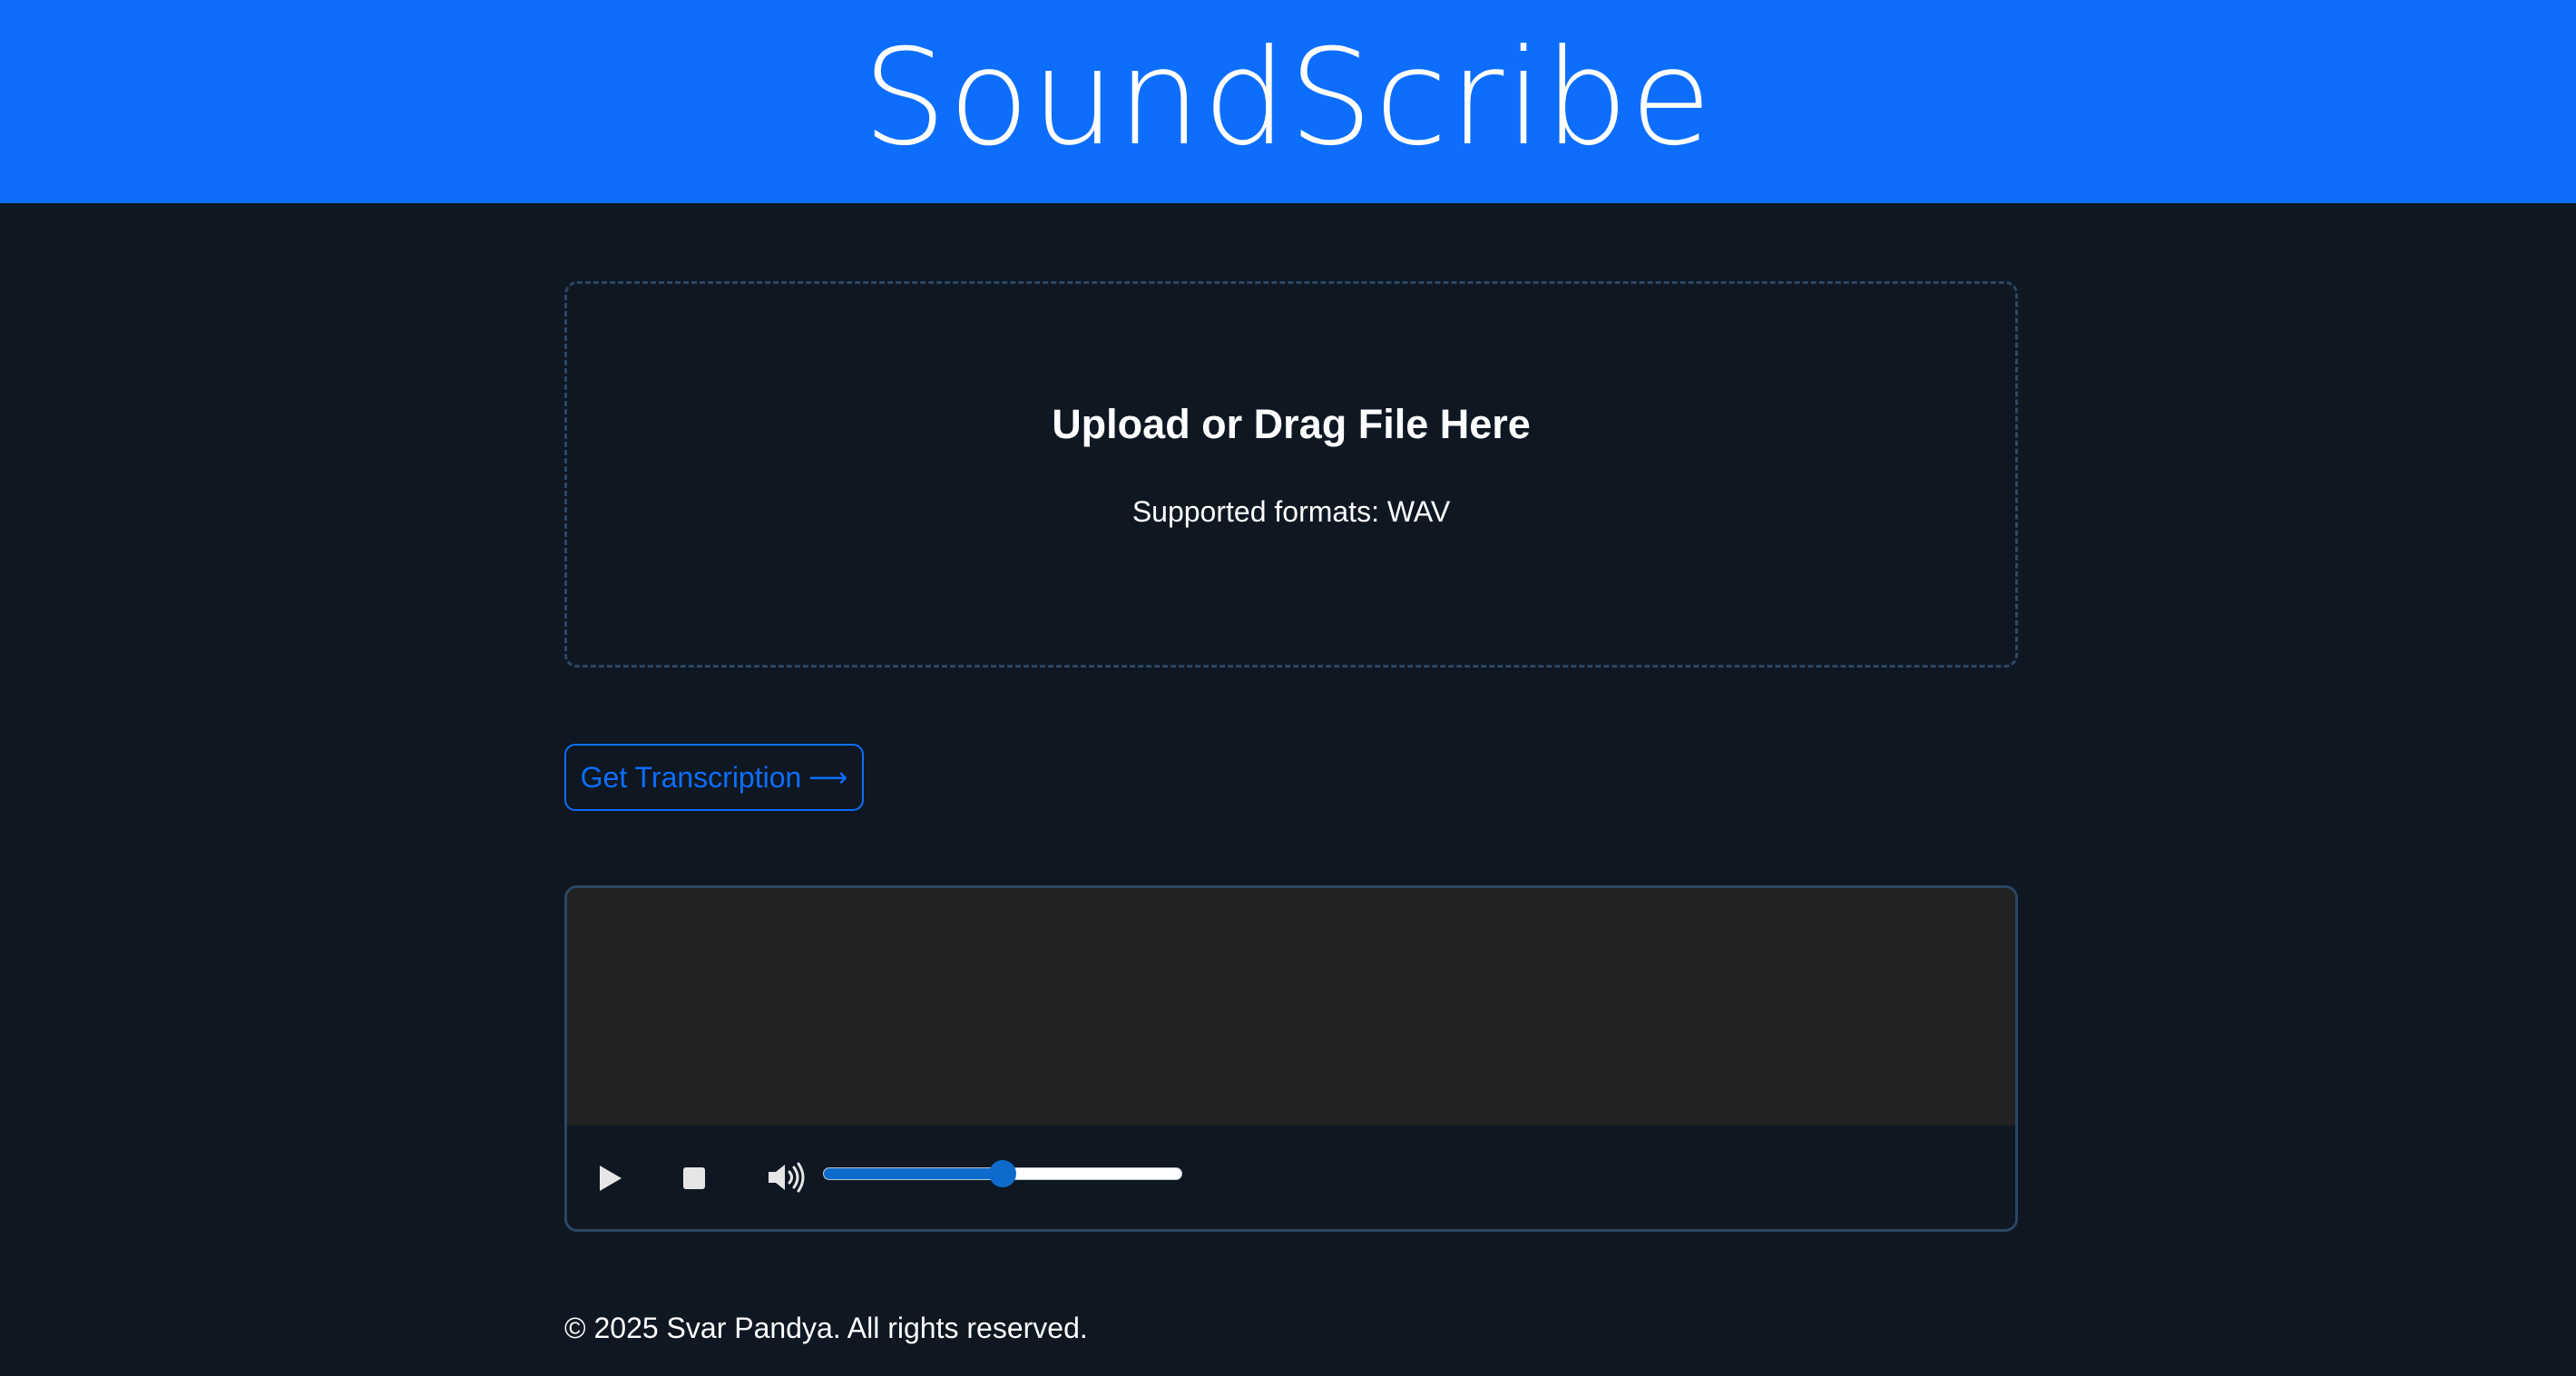  I want to click on audio-player, so click(1291, 1058).